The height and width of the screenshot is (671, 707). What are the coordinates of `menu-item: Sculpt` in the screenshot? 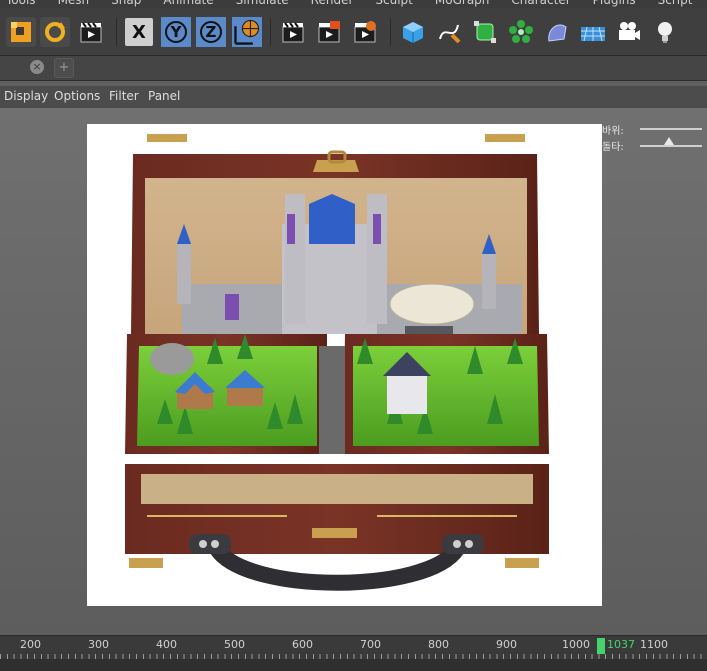 It's located at (393, 3).